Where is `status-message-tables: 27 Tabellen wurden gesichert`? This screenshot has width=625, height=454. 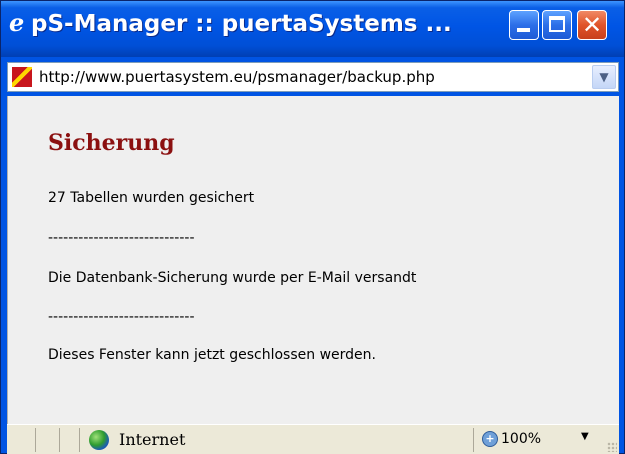
status-message-tables: 27 Tabellen wurden gesichert is located at coordinates (151, 198).